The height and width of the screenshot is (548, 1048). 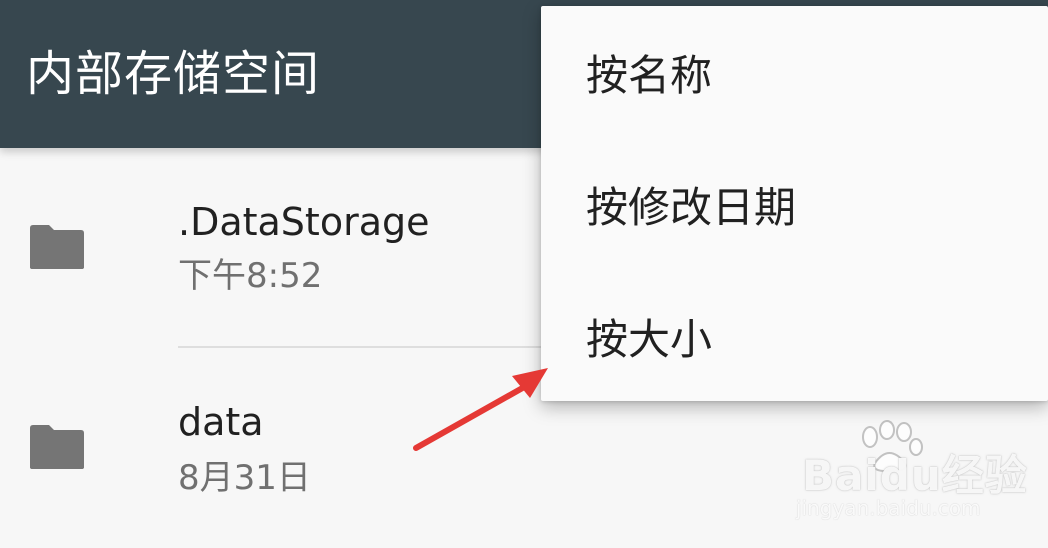 What do you see at coordinates (794, 336) in the screenshot?
I see `sort-by-size-option: 按大小` at bounding box center [794, 336].